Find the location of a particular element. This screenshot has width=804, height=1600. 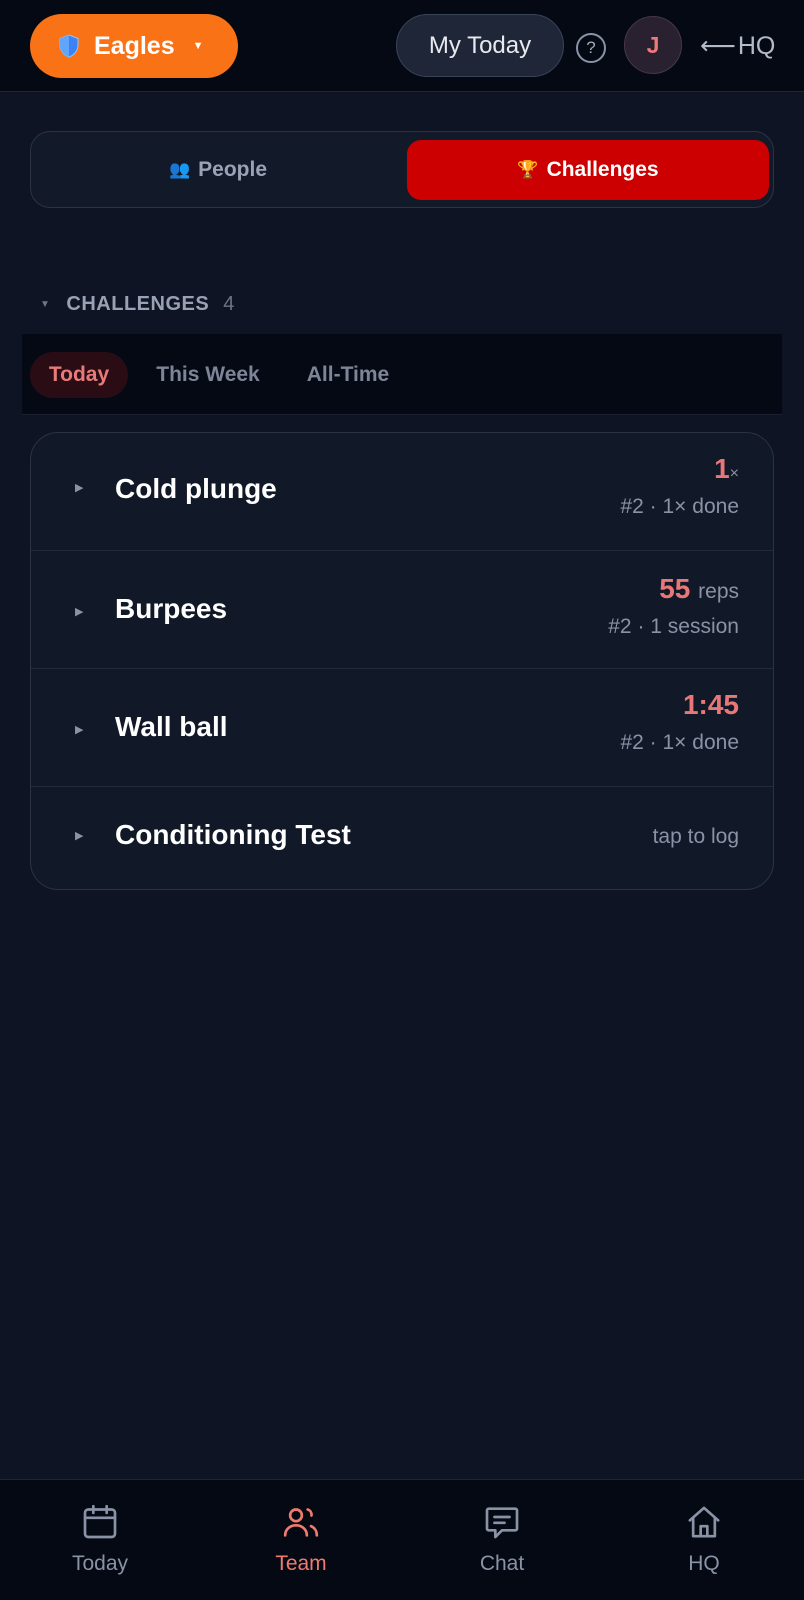

tab-today: Today is located at coordinates (79, 375).